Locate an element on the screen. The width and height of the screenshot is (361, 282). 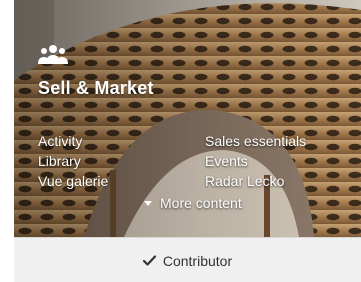
link-library: Library is located at coordinates (73, 161).